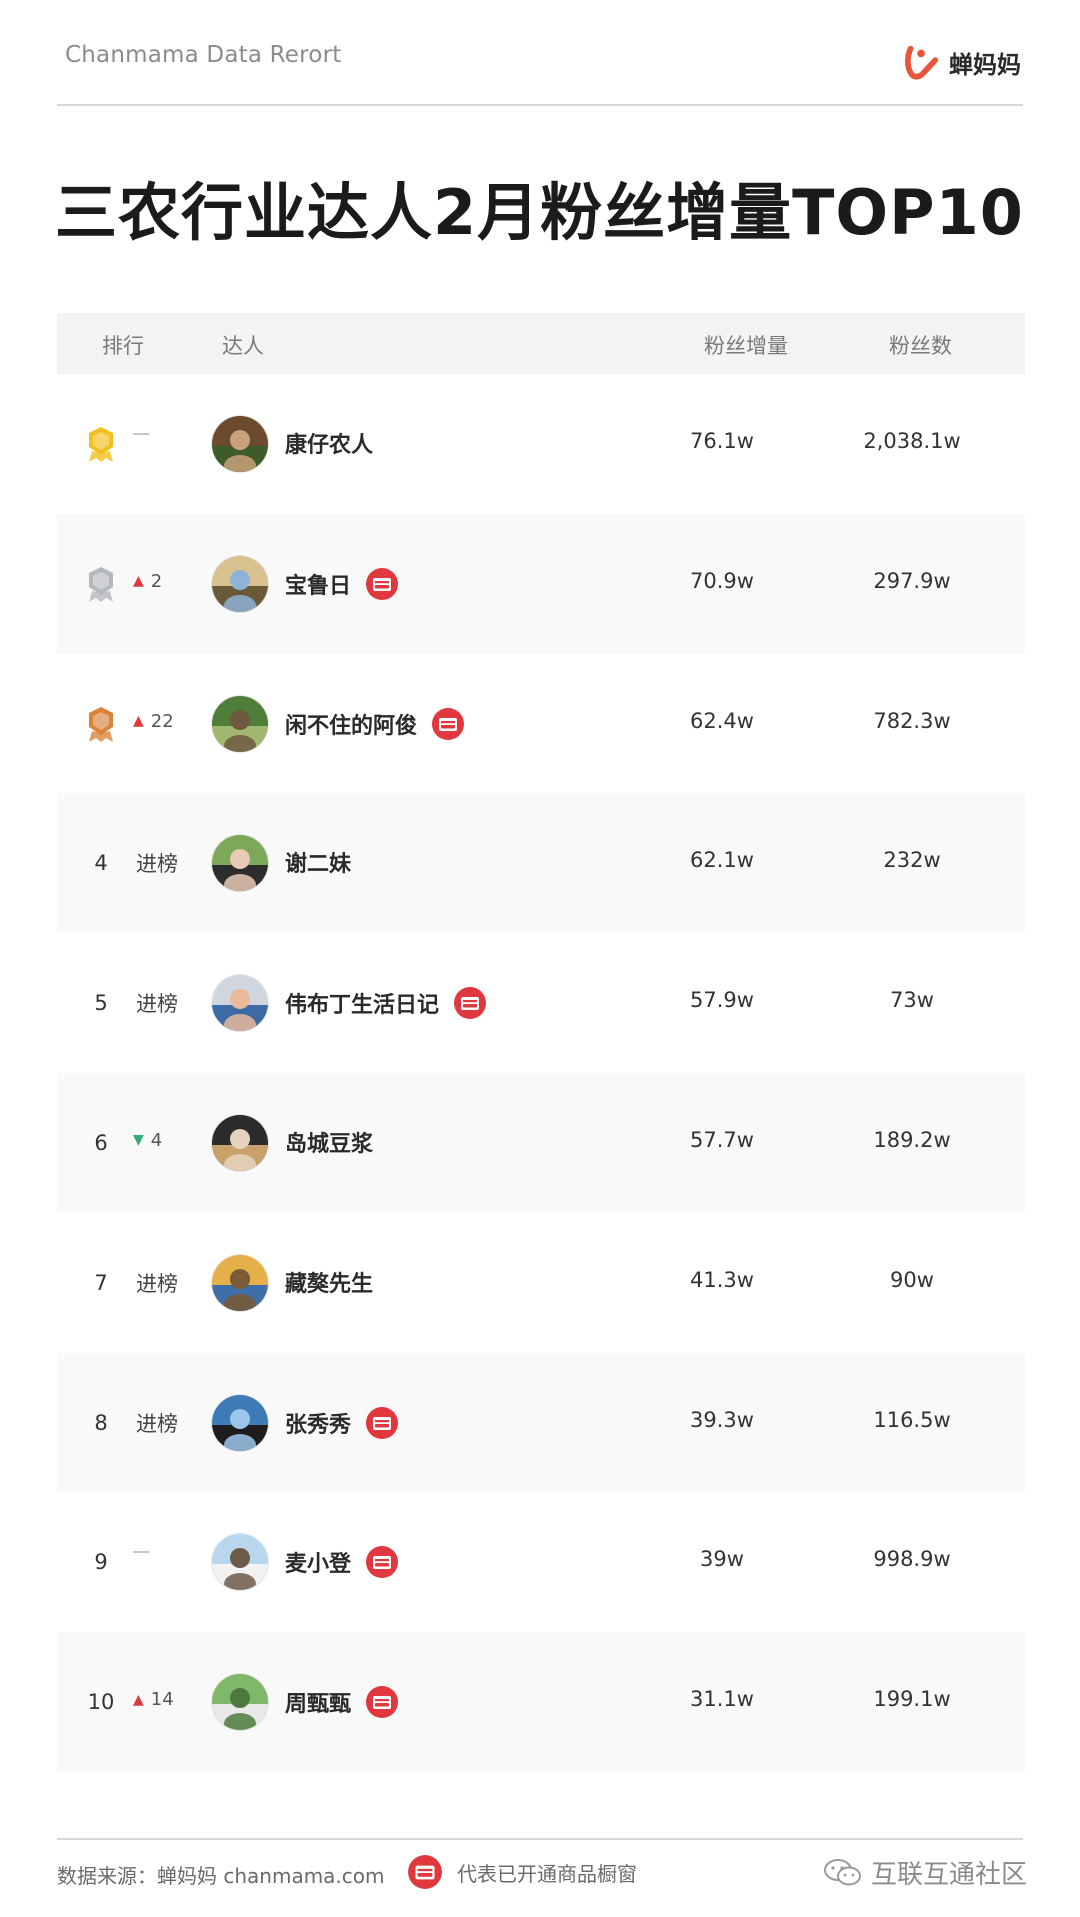 The height and width of the screenshot is (1917, 1080). I want to click on report-title: Chanmama Data Rerort, so click(203, 55).